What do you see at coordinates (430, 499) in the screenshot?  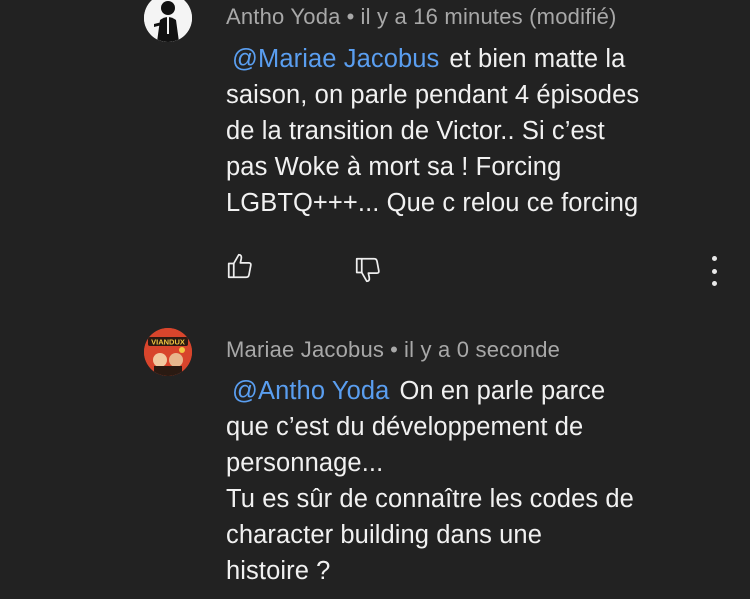 I see `comment-line: Tu es sûr de connaître les codes de` at bounding box center [430, 499].